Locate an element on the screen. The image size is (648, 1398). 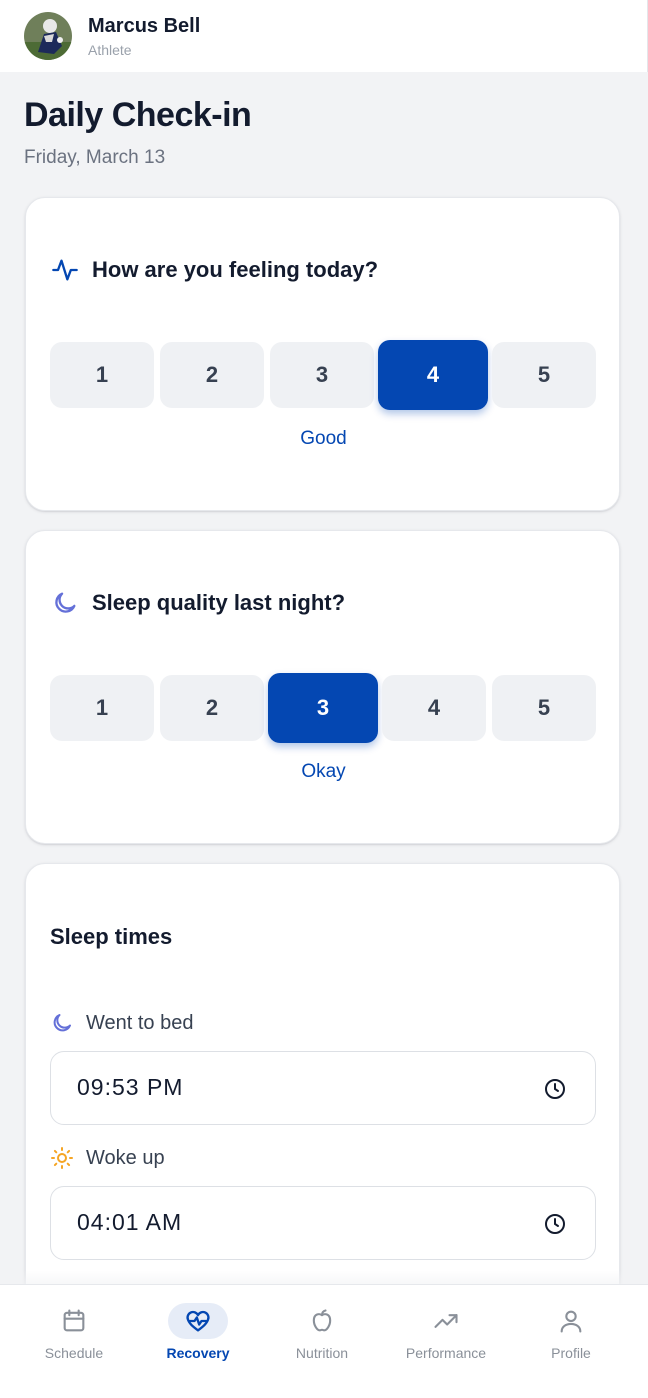
heart-pulse-icon is located at coordinates (198, 1321).